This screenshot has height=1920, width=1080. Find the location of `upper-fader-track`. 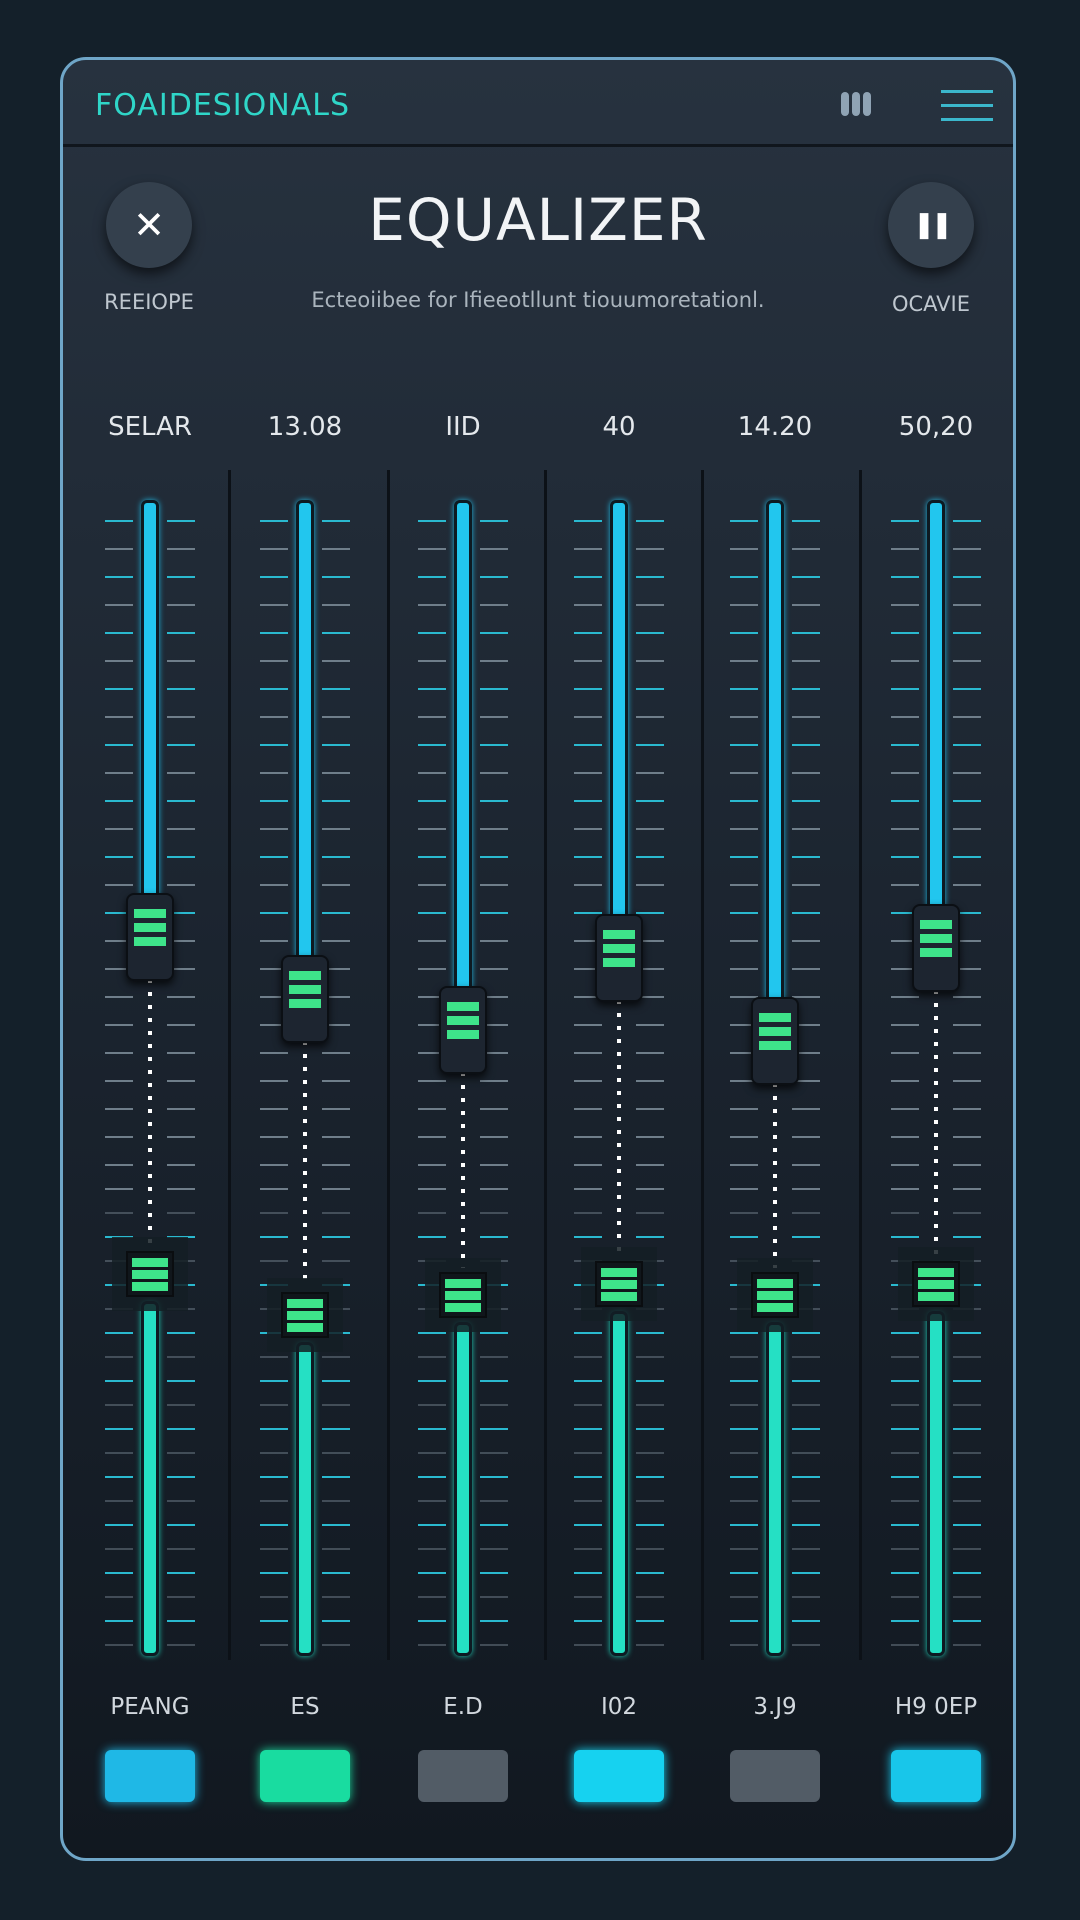

upper-fader-track is located at coordinates (463, 746).